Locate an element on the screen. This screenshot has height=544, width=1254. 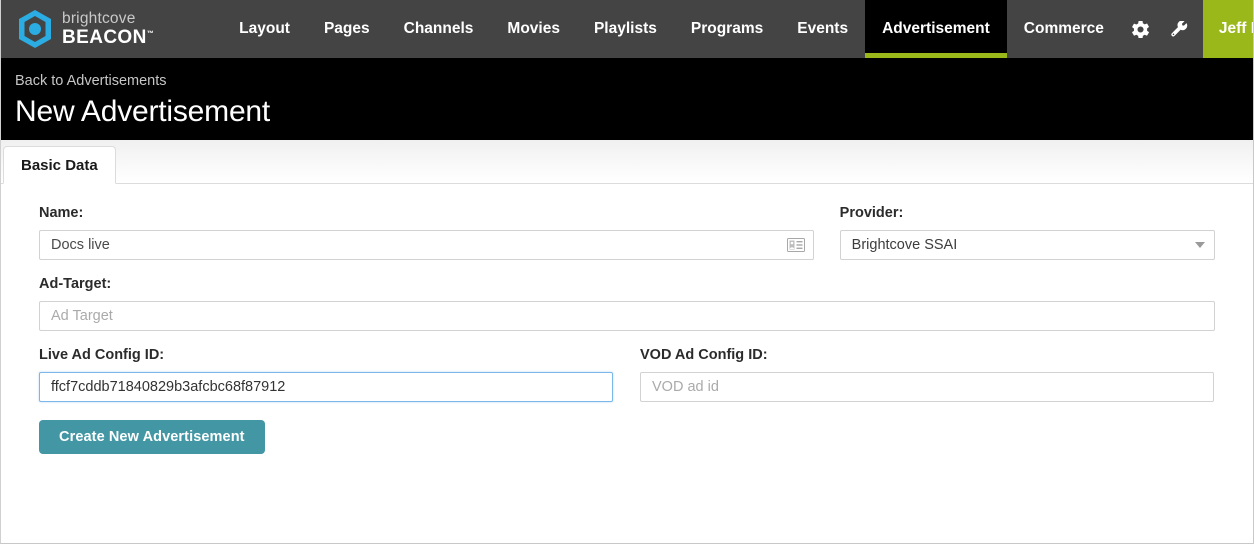
provider-select: Brightcove SSAI is located at coordinates (1027, 244).